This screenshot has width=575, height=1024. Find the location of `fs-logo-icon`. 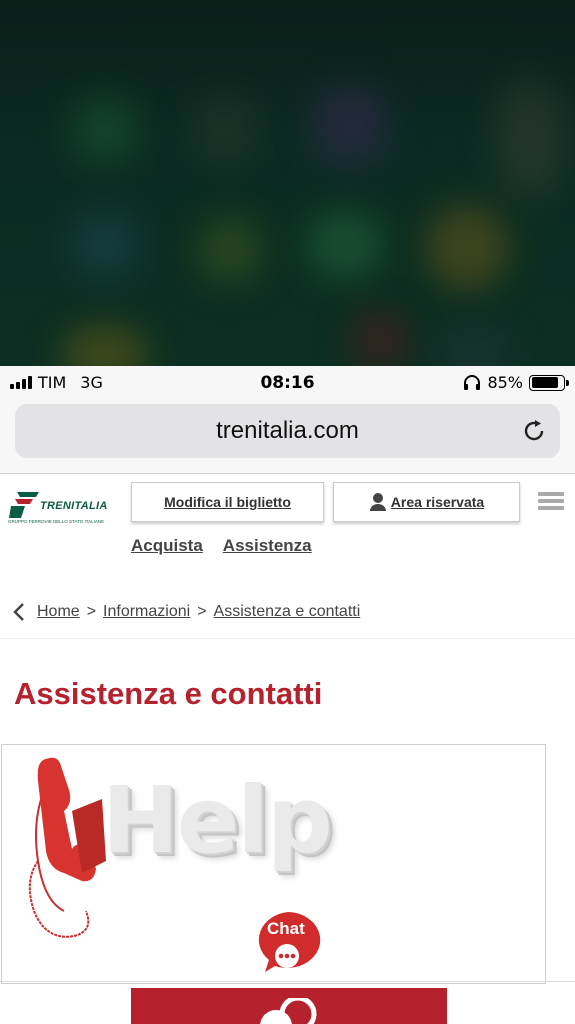

fs-logo-icon is located at coordinates (24, 505).